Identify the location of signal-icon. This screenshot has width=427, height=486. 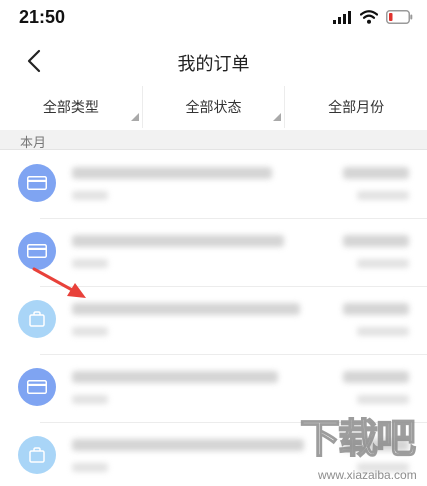
(342, 17).